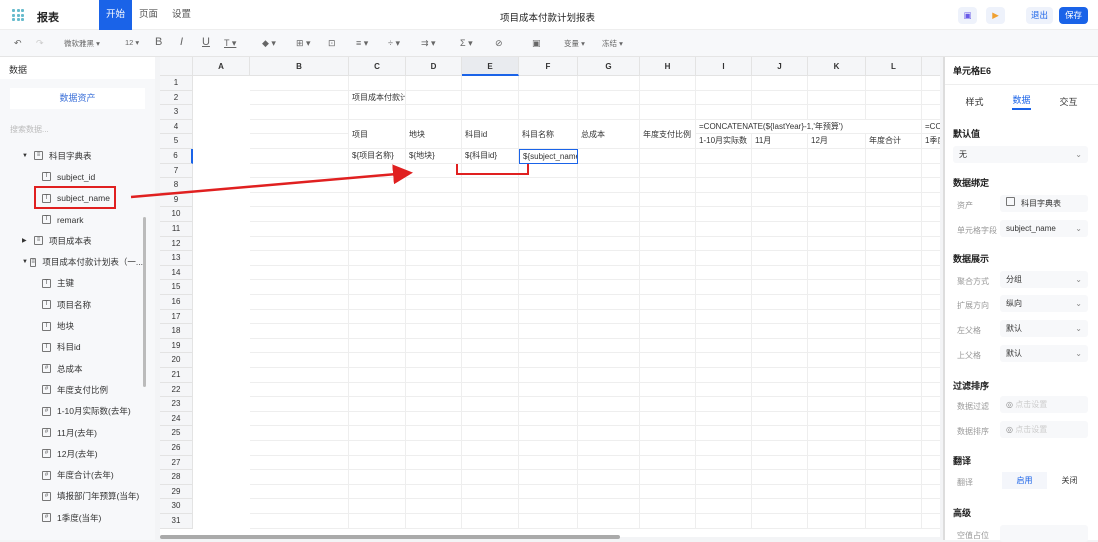 The width and height of the screenshot is (1098, 542). Describe the element at coordinates (490, 134) in the screenshot. I see `cell-D4: 科目id` at that location.